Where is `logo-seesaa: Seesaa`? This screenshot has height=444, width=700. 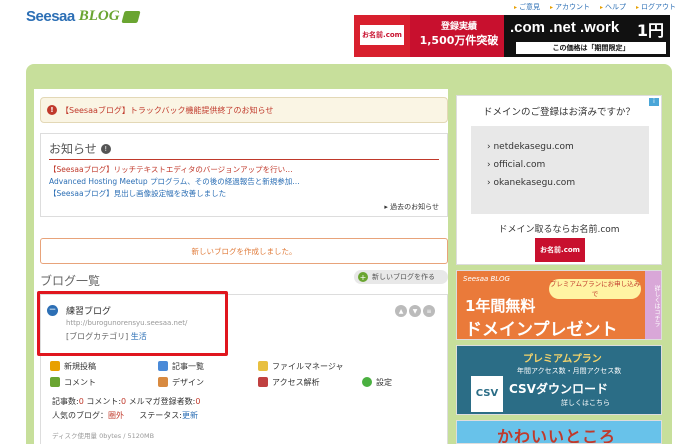 logo-seesaa: Seesaa is located at coordinates (50, 16).